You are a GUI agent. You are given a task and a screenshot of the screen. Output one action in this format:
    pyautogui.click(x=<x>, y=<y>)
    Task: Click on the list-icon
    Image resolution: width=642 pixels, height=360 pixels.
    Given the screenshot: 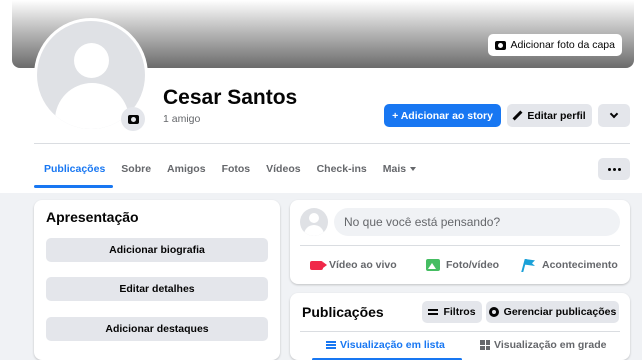 What is the action you would take?
    pyautogui.click(x=331, y=345)
    